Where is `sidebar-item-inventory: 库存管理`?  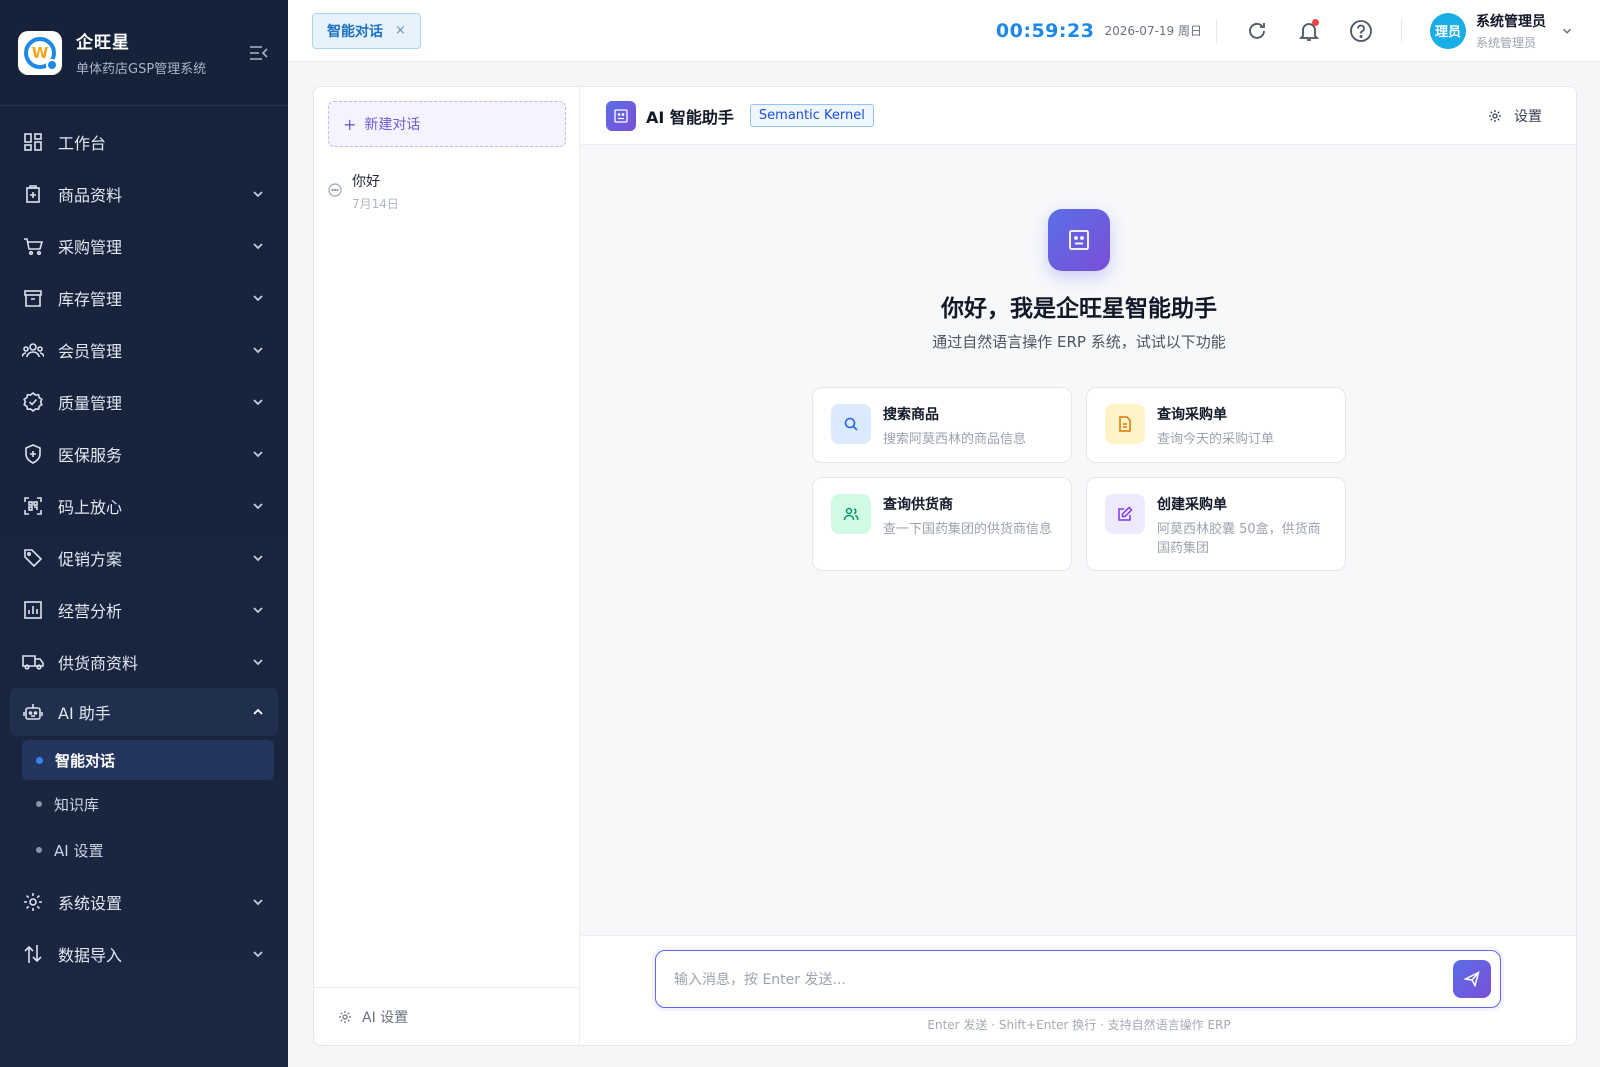 sidebar-item-inventory: 库存管理 is located at coordinates (144, 298).